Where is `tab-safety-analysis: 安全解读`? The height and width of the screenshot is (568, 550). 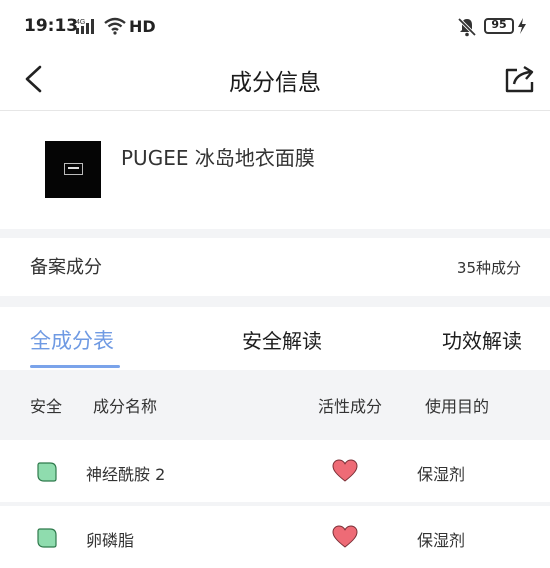
tab-safety-analysis: 安全解读 is located at coordinates (282, 339).